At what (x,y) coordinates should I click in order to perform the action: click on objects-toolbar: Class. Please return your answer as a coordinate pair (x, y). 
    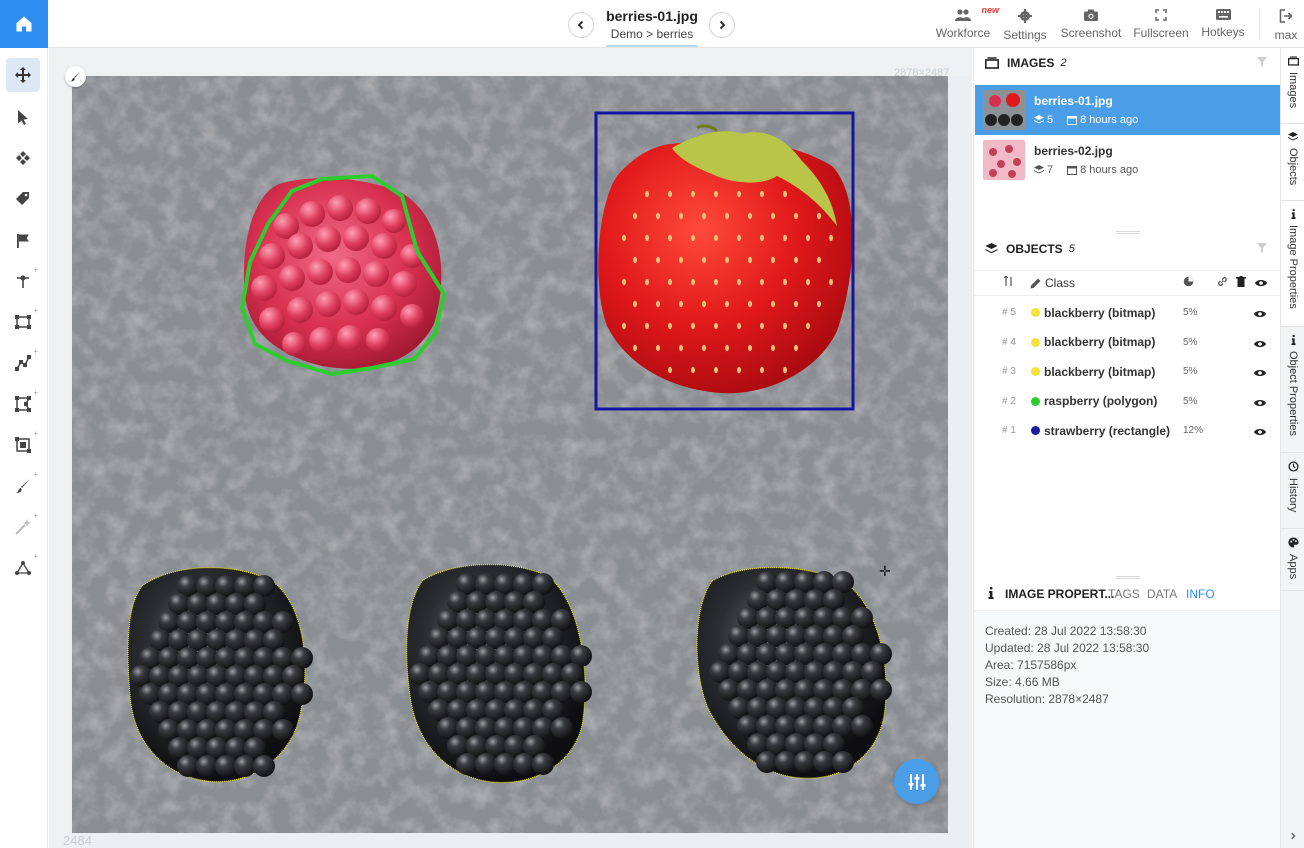
    Looking at the image, I should click on (1127, 283).